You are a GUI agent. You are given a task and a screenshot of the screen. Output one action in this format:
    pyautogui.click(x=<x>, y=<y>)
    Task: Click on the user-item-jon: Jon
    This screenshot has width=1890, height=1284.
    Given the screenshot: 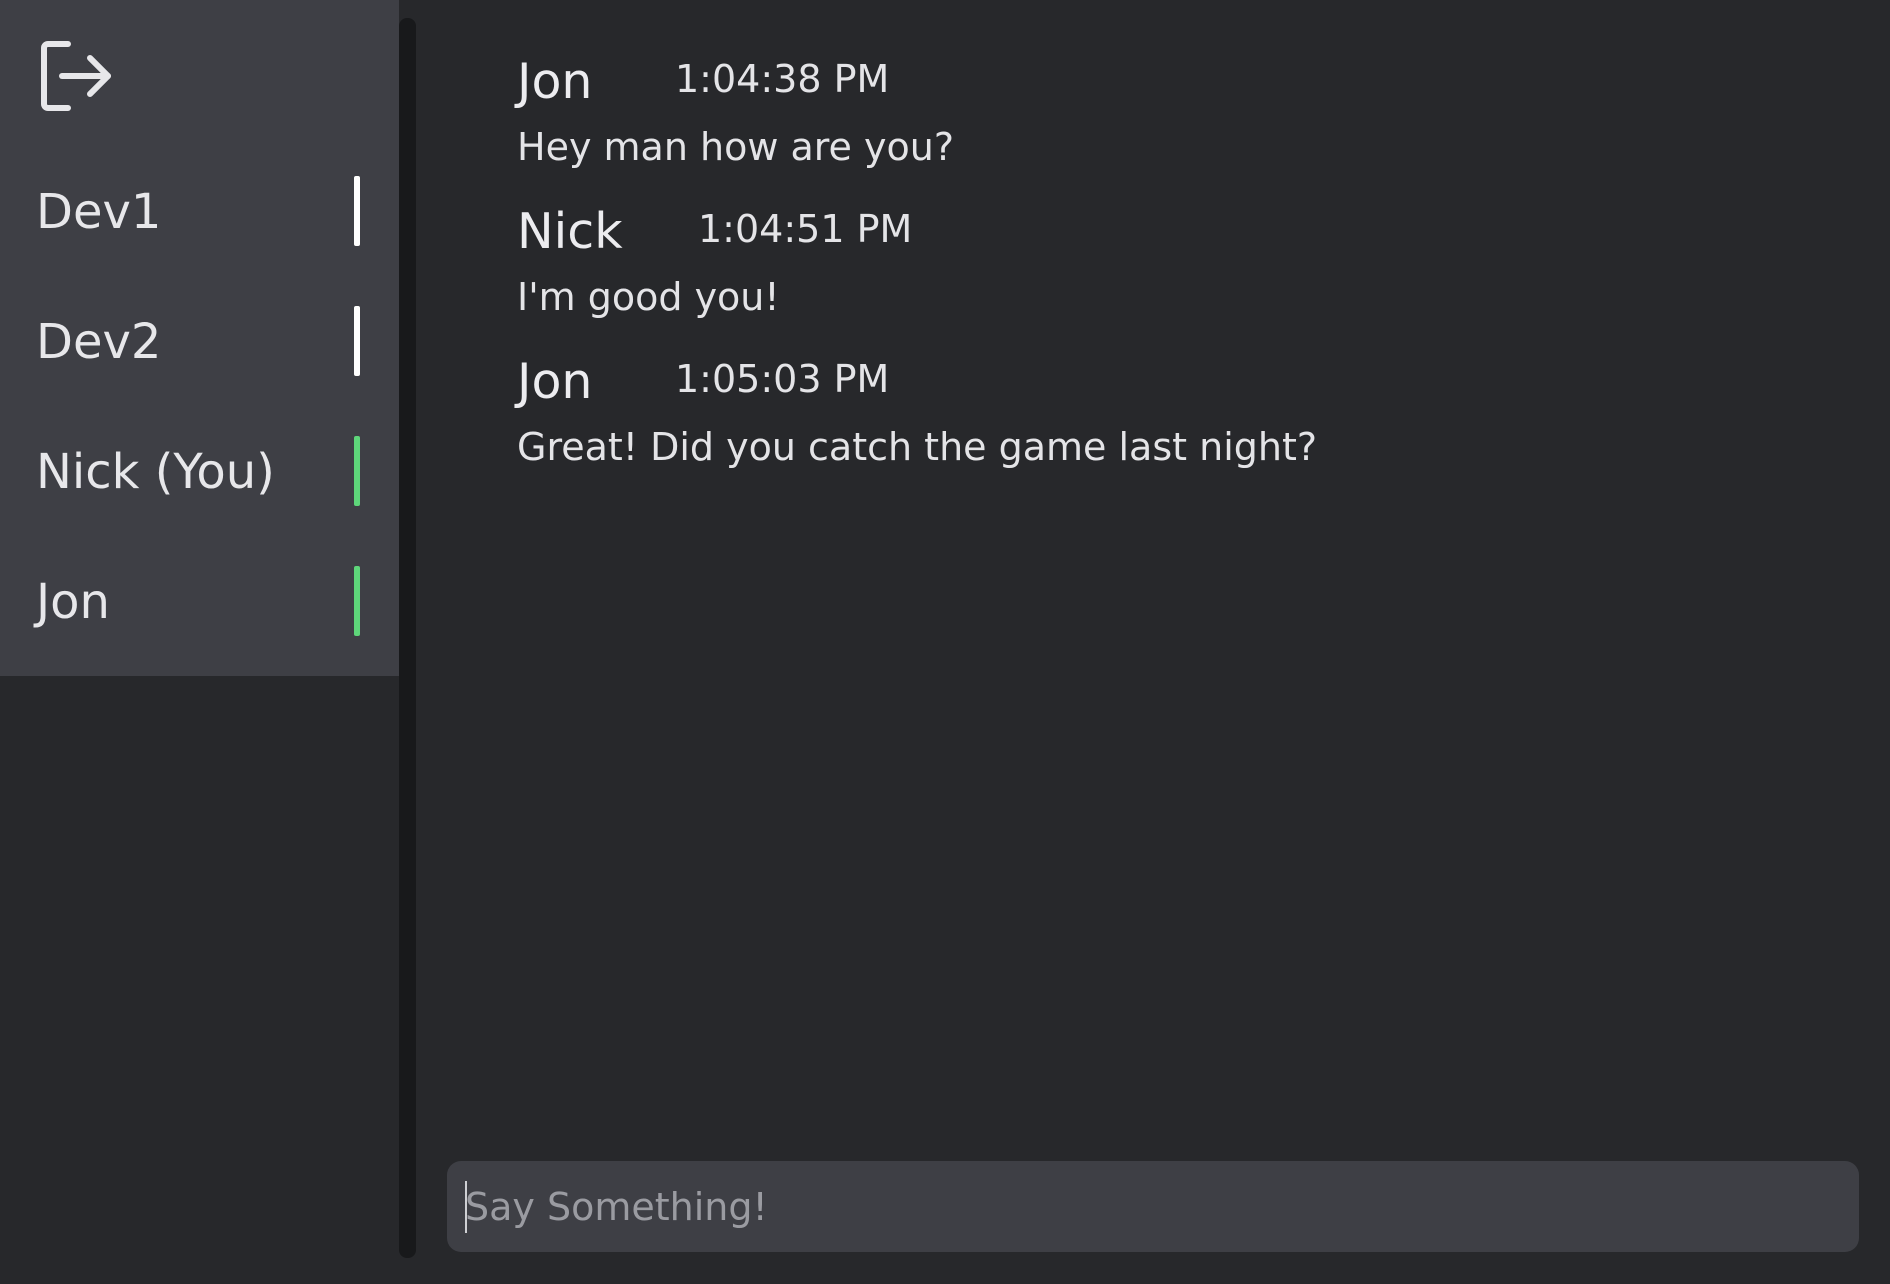 What is the action you would take?
    pyautogui.click(x=199, y=603)
    